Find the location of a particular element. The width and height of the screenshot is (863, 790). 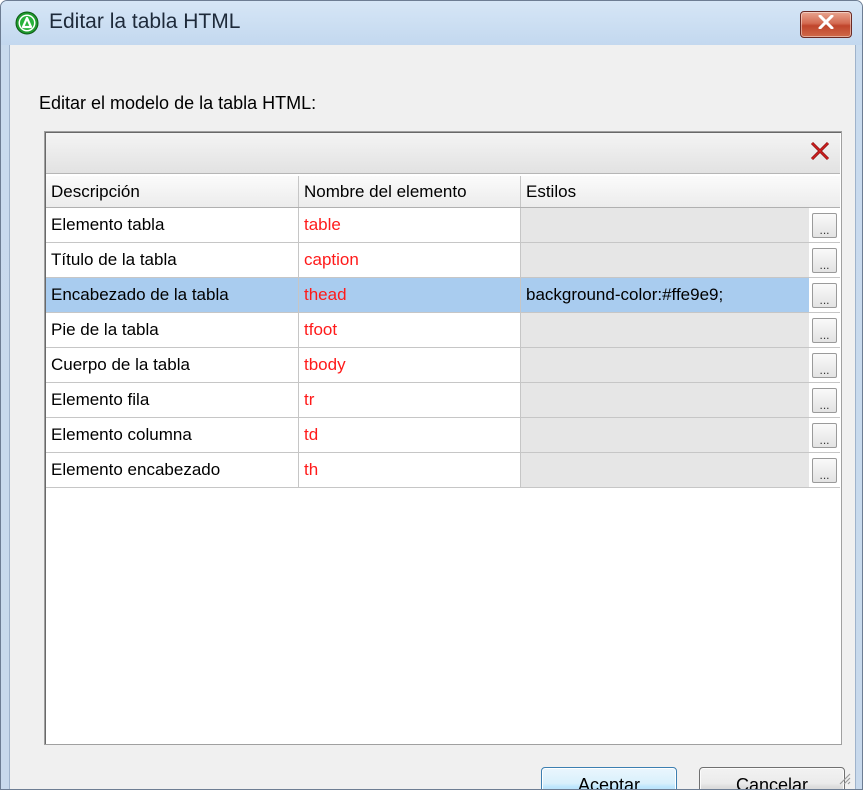

row-element-name: thead is located at coordinates (410, 295).